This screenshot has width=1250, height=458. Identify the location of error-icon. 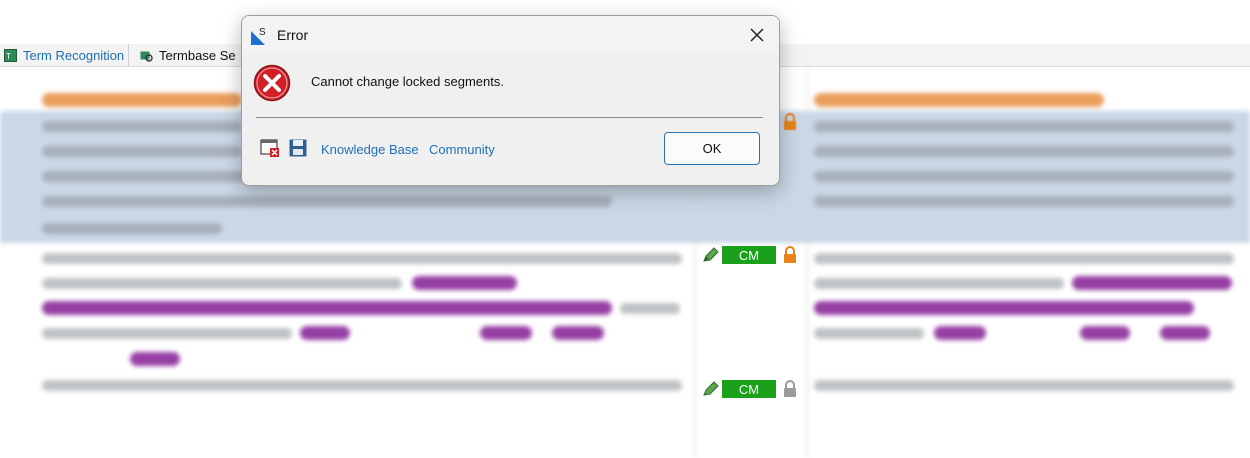
(272, 83).